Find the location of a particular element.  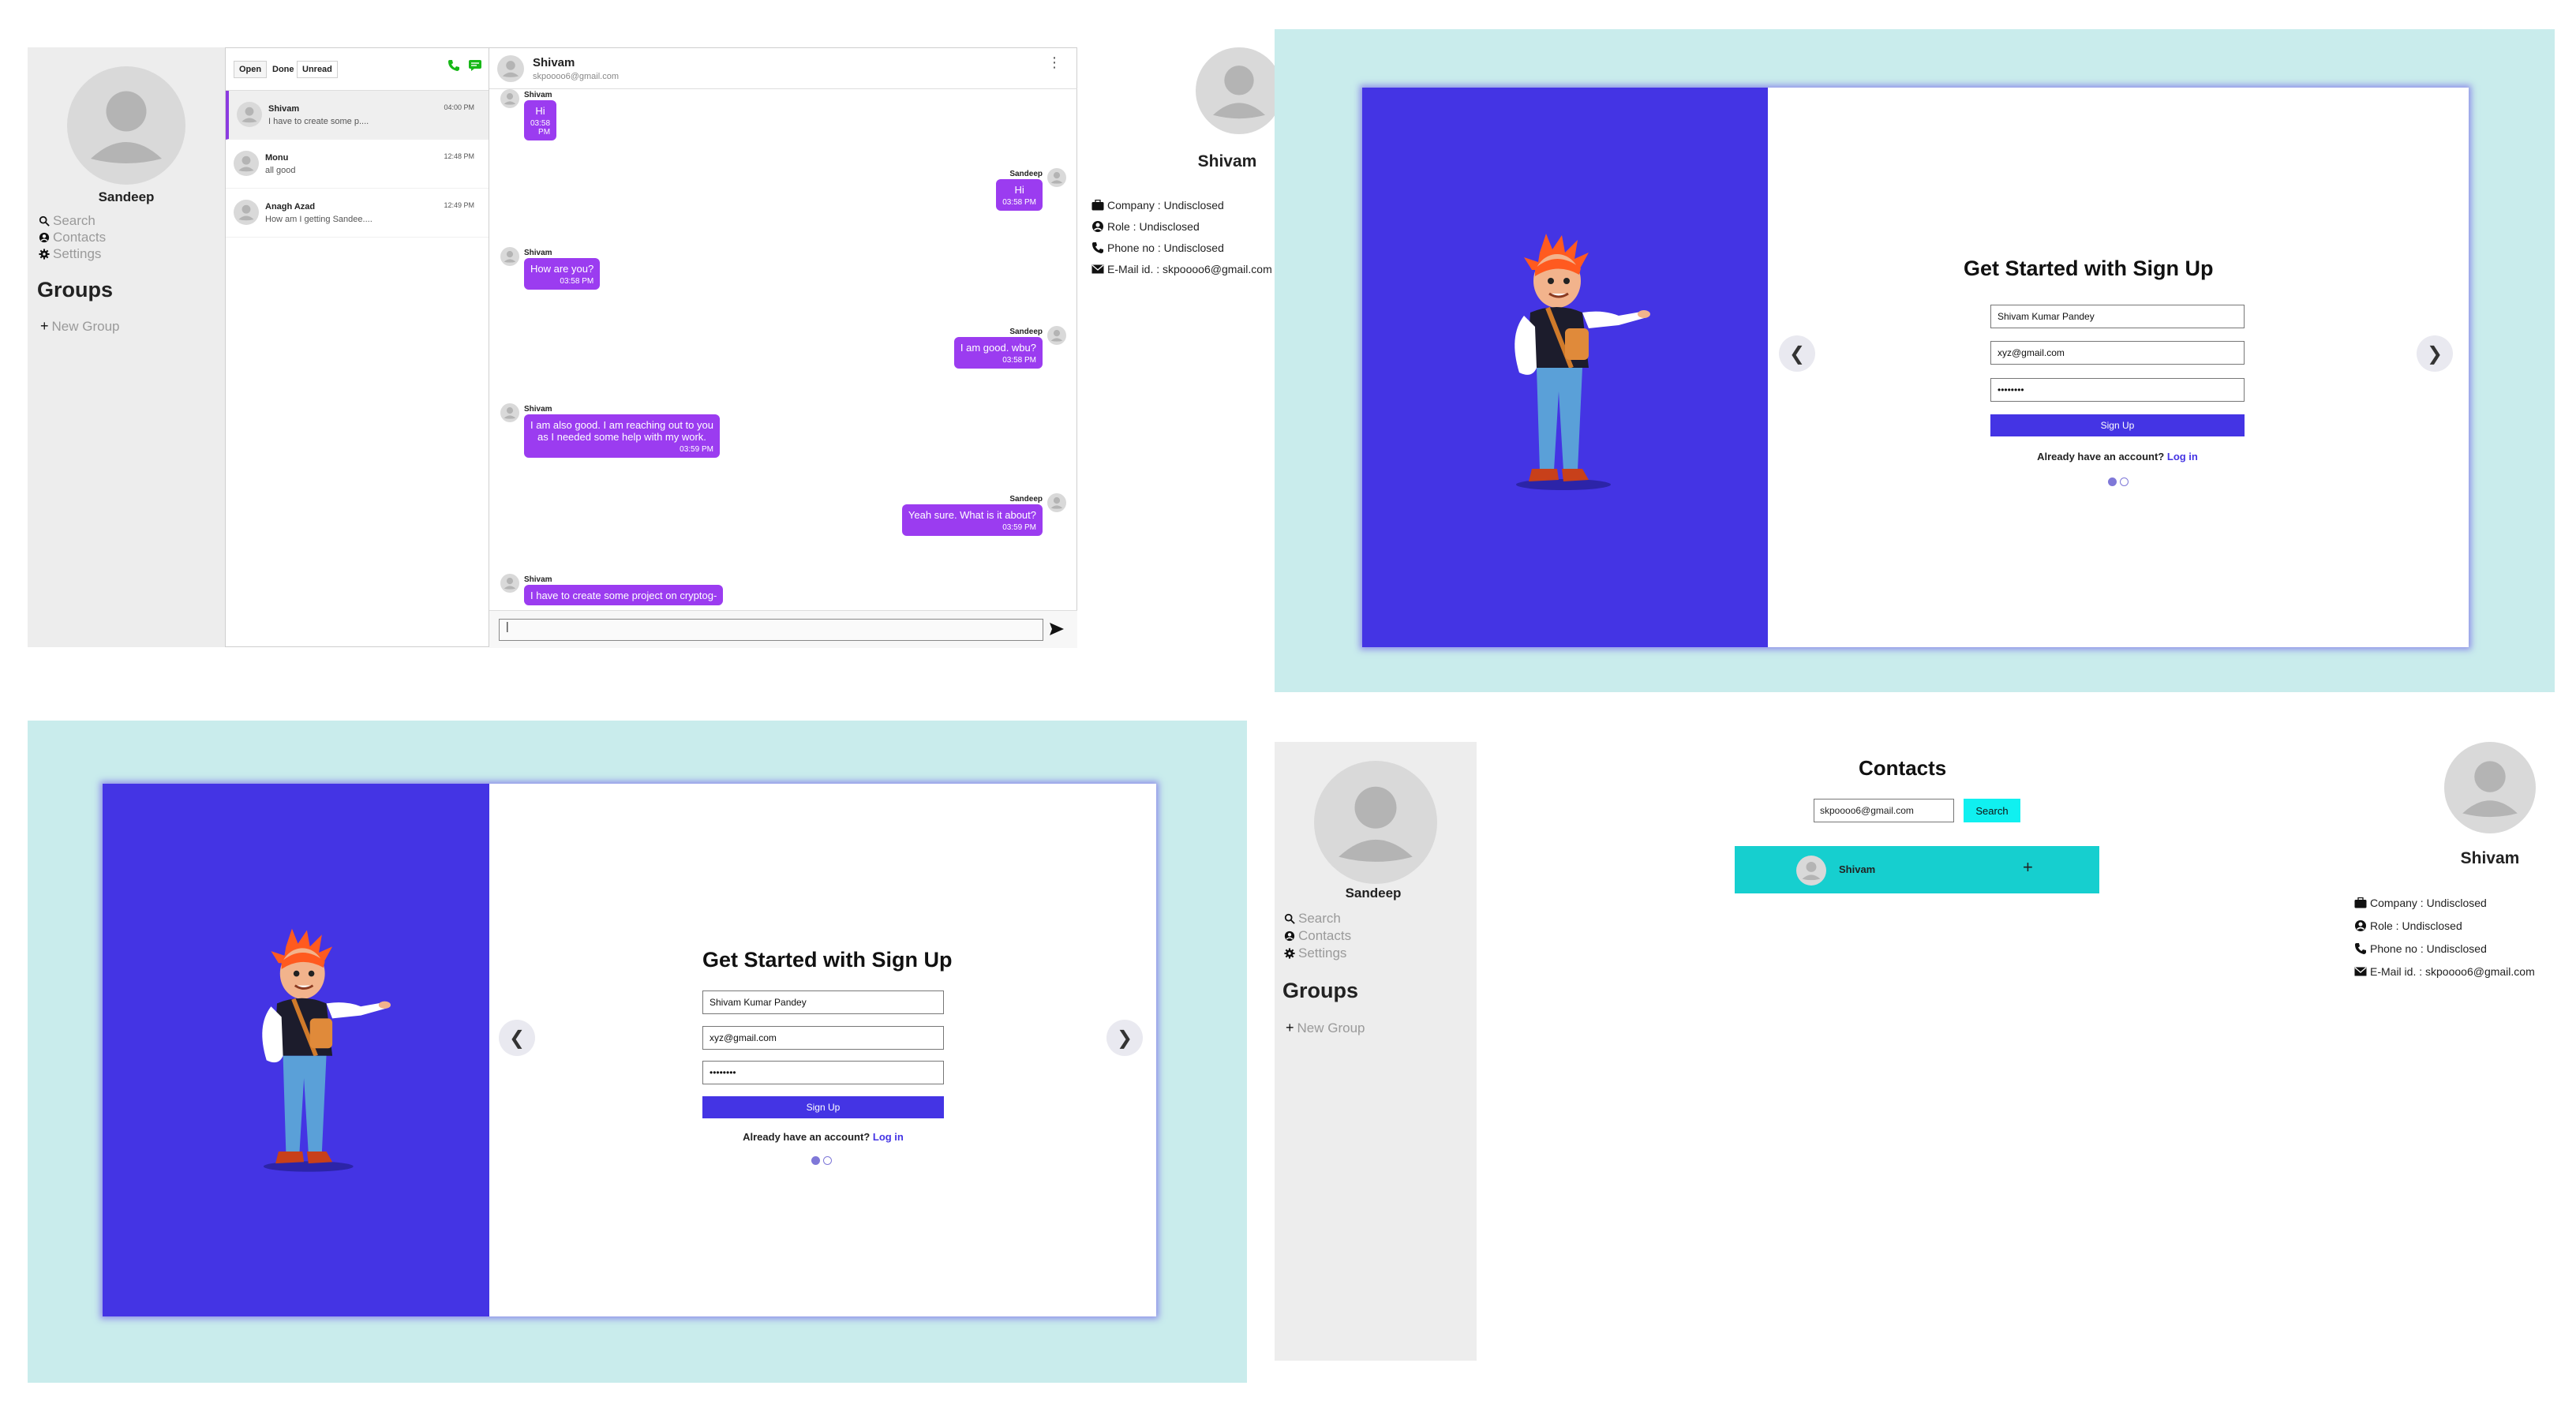

chat-list-tabs: Open Done Unread is located at coordinates (357, 69).